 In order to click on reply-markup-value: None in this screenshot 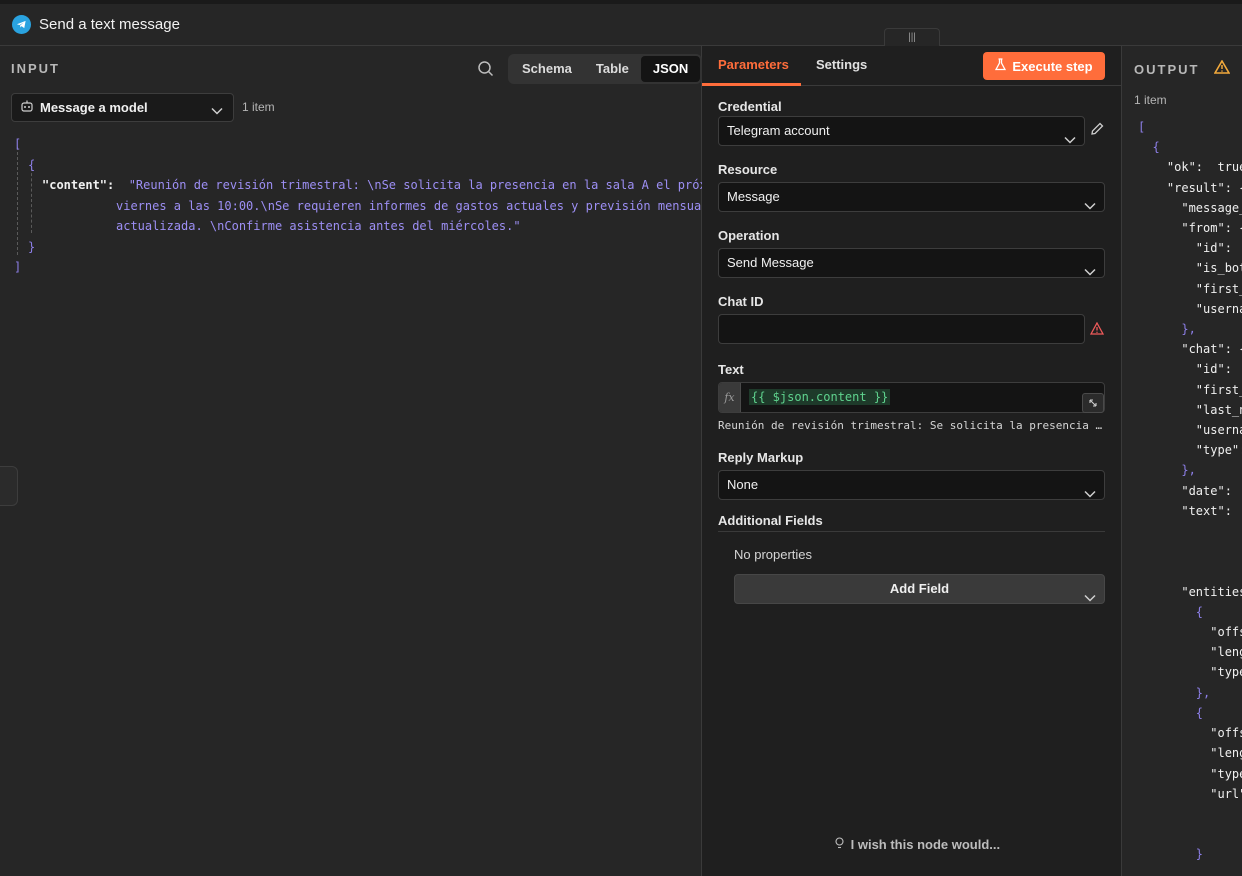, I will do `click(743, 484)`.